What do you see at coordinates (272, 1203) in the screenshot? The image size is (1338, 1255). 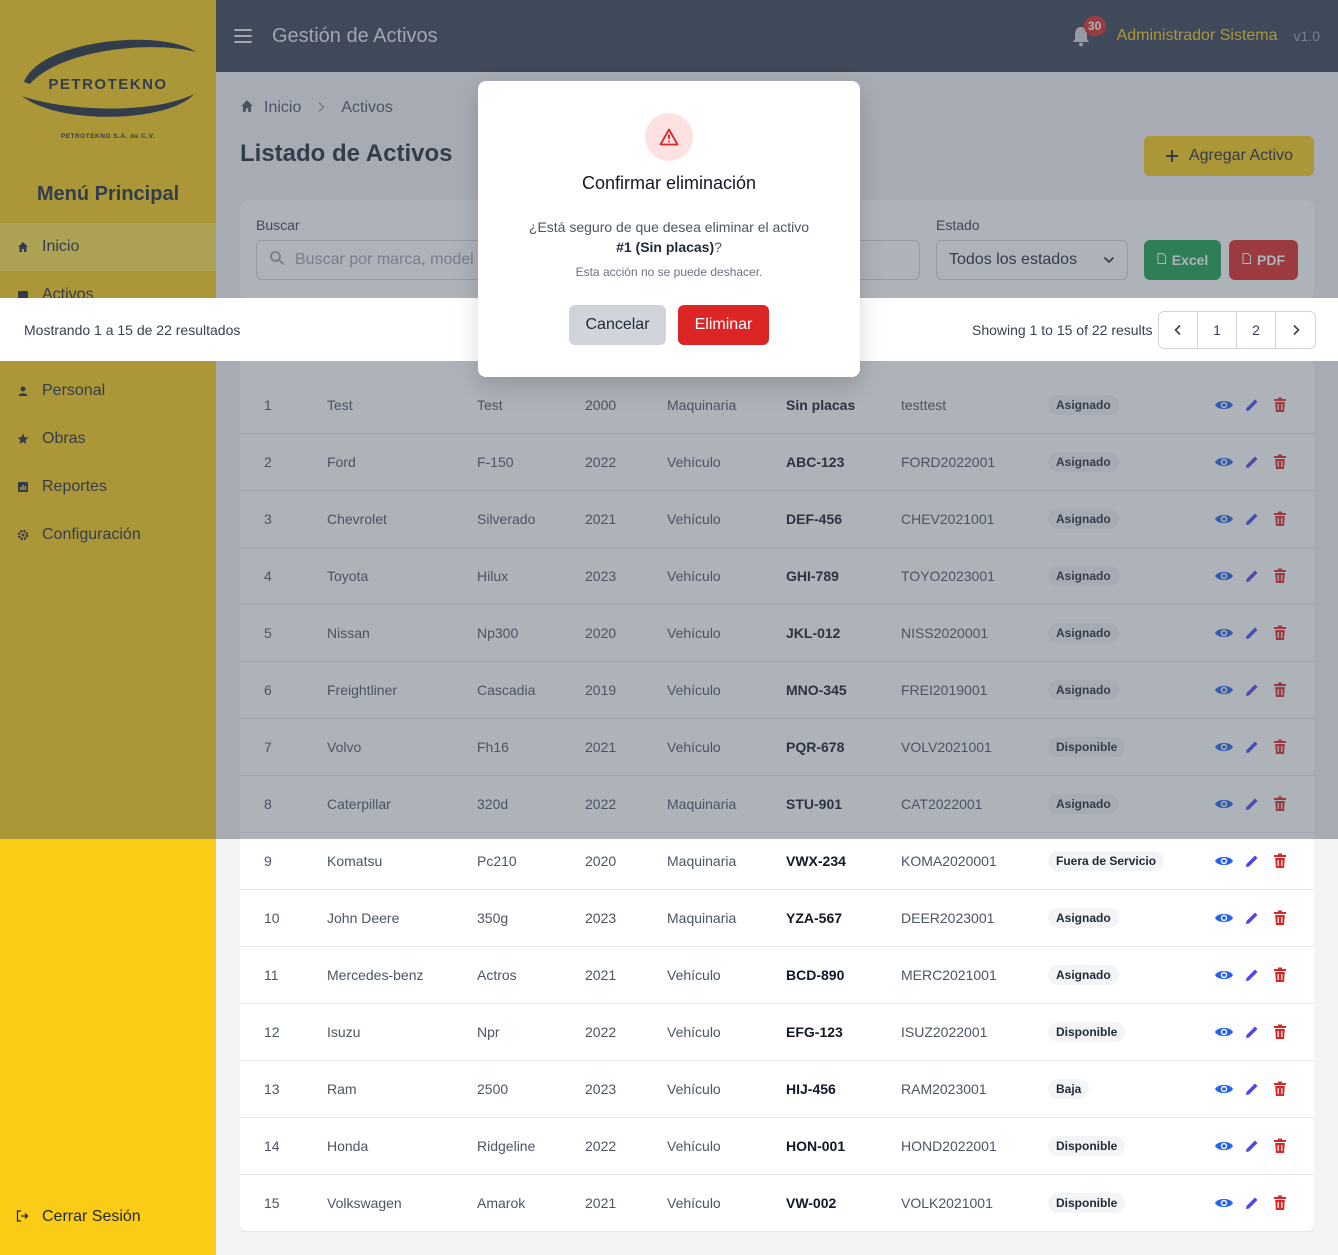 I see `cell-id: 15` at bounding box center [272, 1203].